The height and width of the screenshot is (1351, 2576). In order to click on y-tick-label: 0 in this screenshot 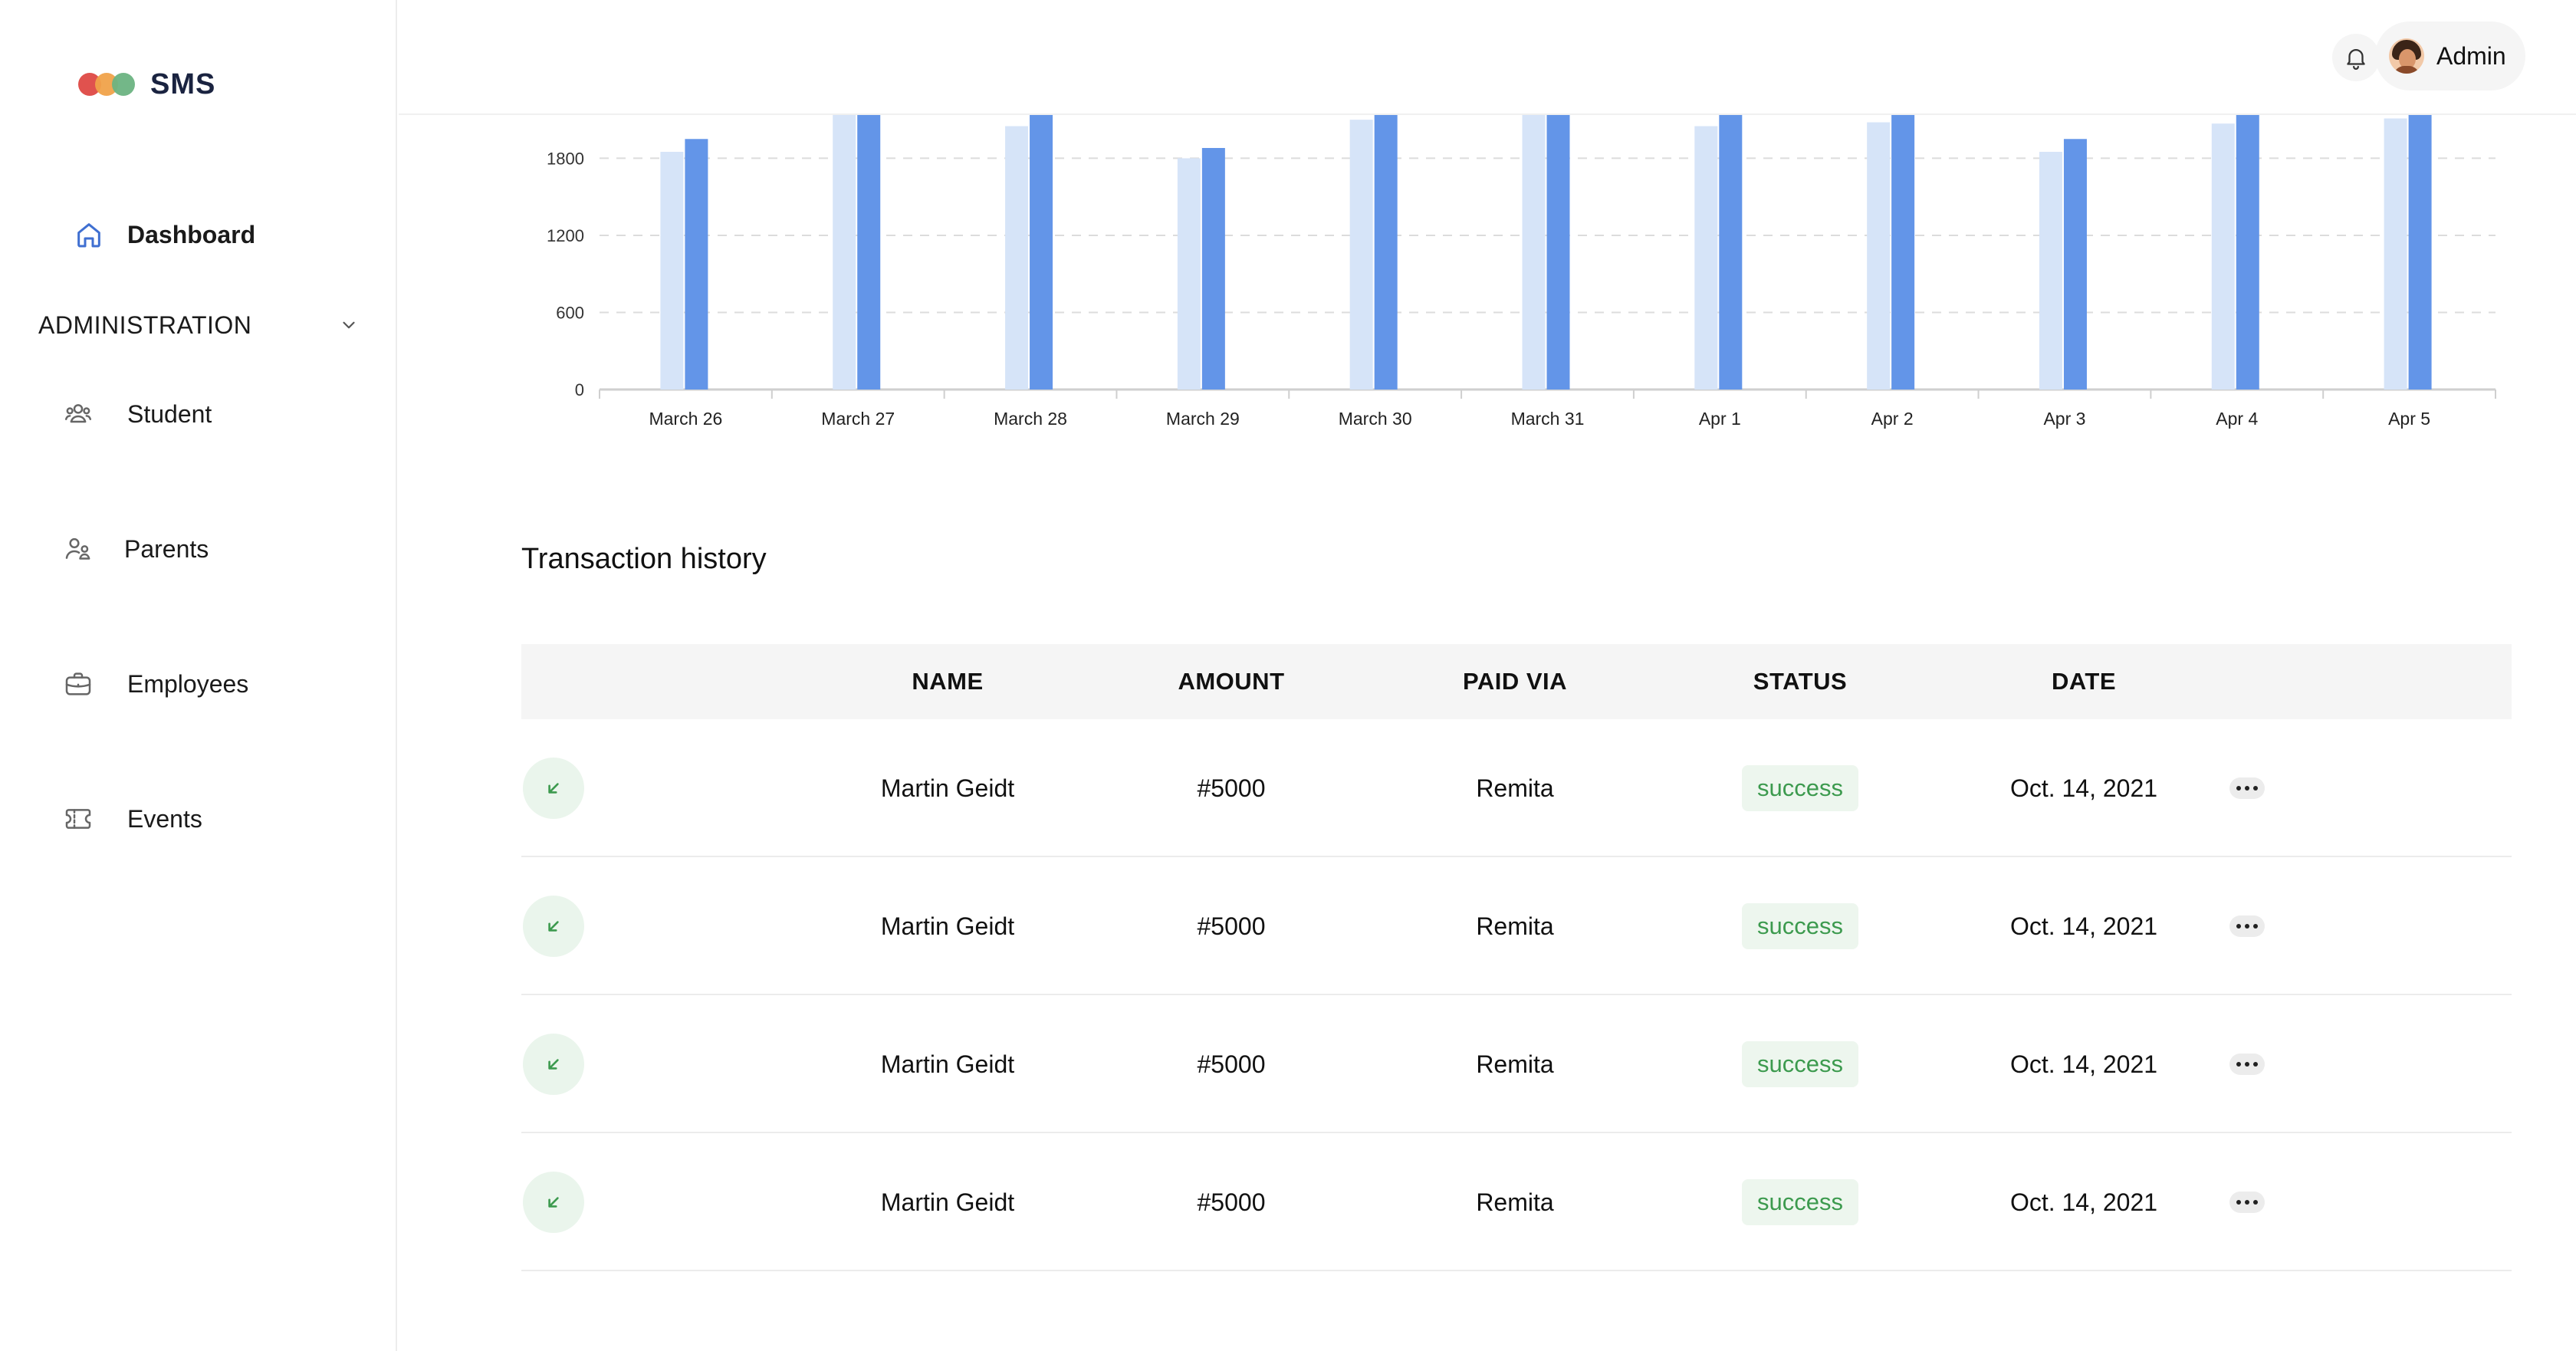, I will do `click(580, 389)`.